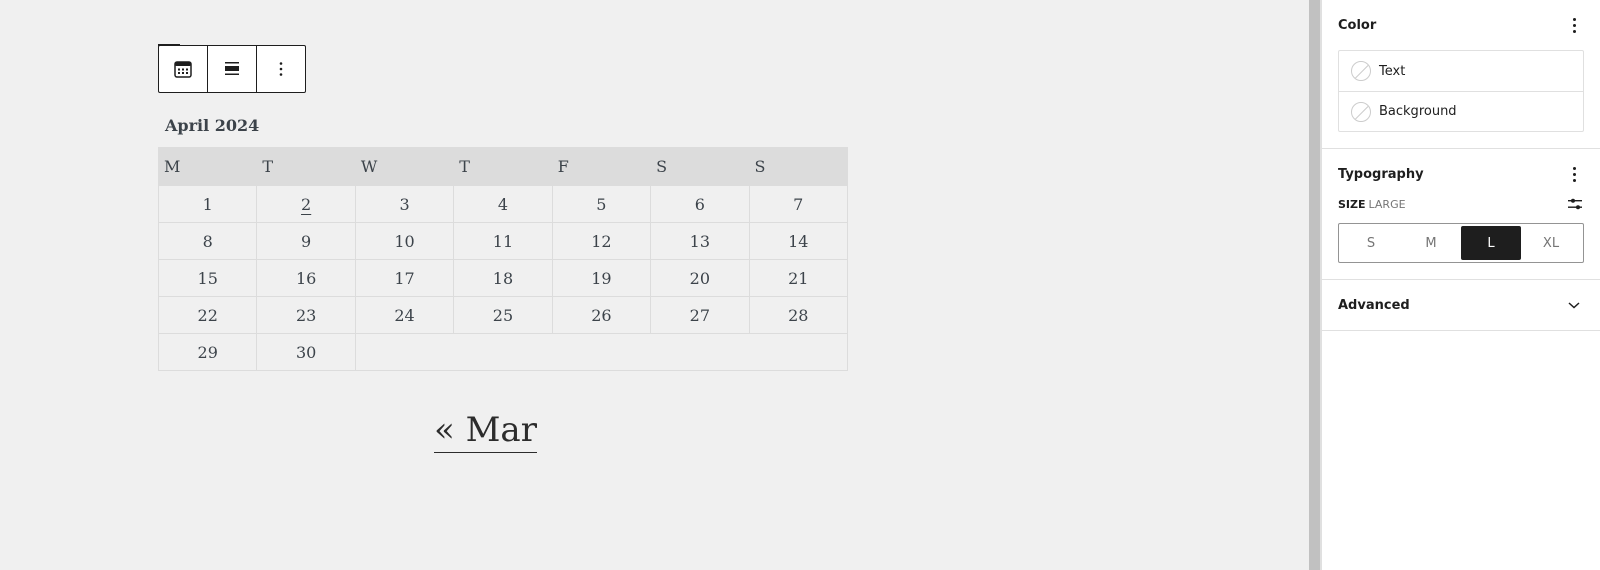  Describe the element at coordinates (1381, 174) in the screenshot. I see `typography-panel-title: Typography` at that location.